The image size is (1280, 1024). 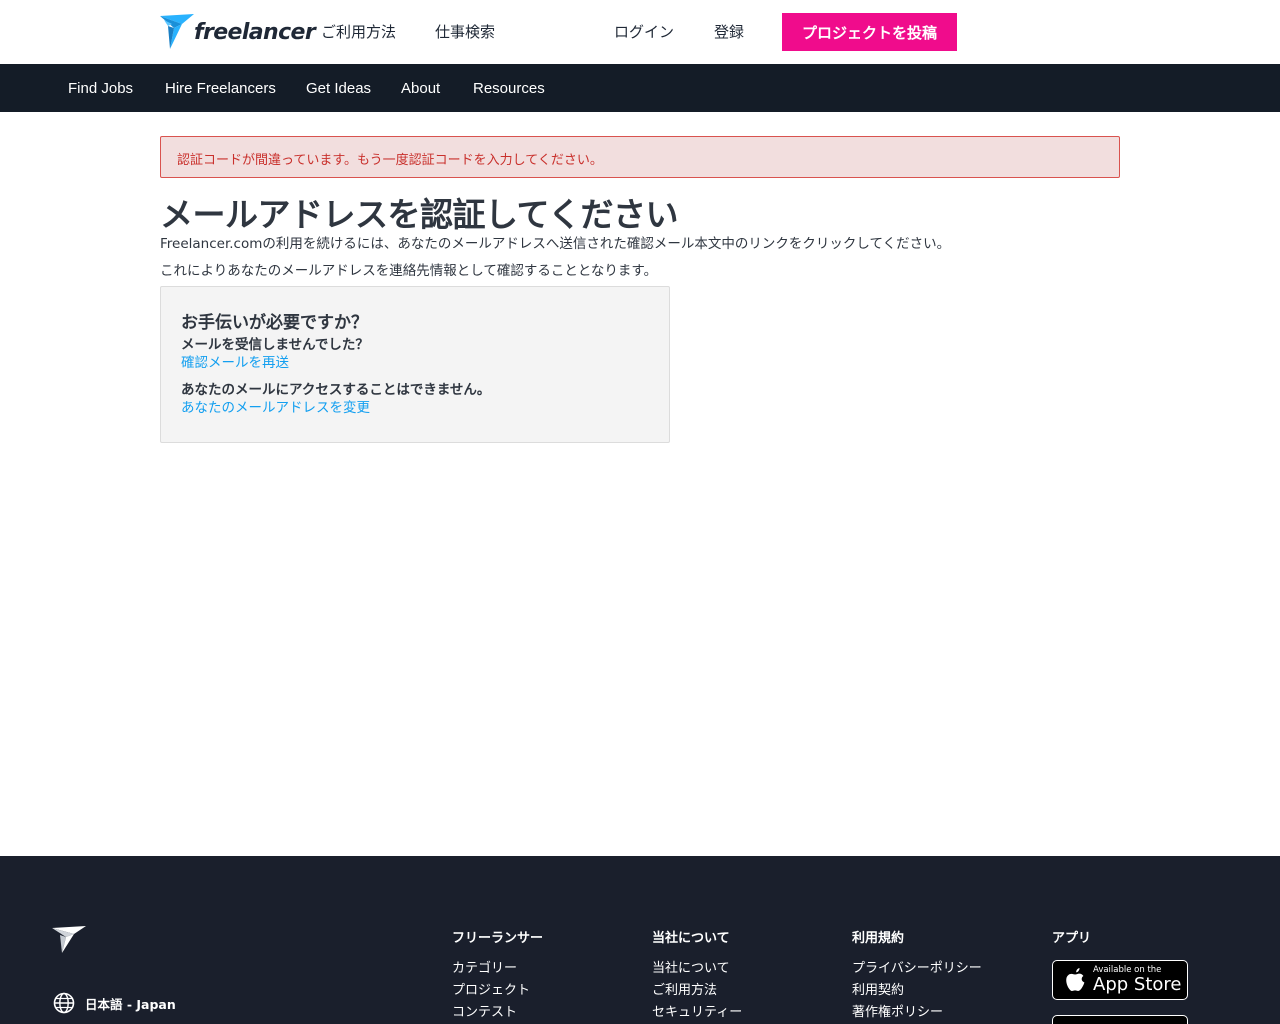 I want to click on footer-col-about: 当社について 当社について ご利用方法 セキュリティー, so click(x=697, y=973).